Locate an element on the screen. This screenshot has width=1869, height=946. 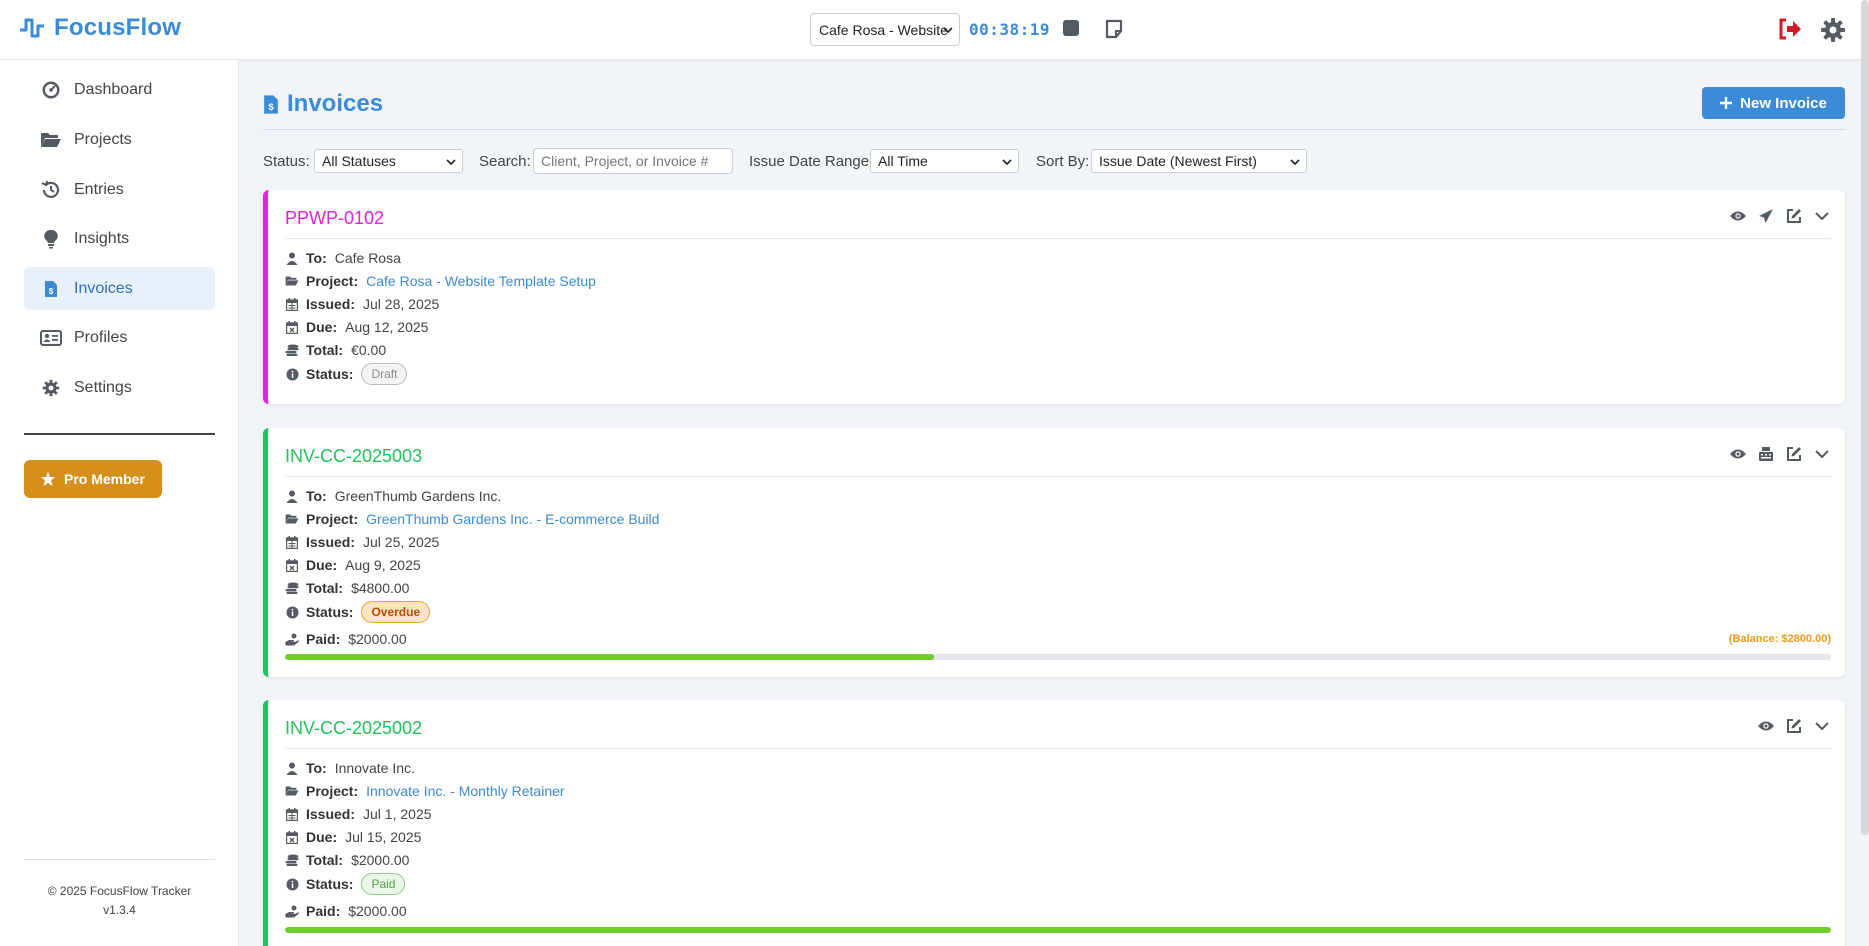
invoice-due-row: Due: Aug 12, 2025 is located at coordinates (356, 327).